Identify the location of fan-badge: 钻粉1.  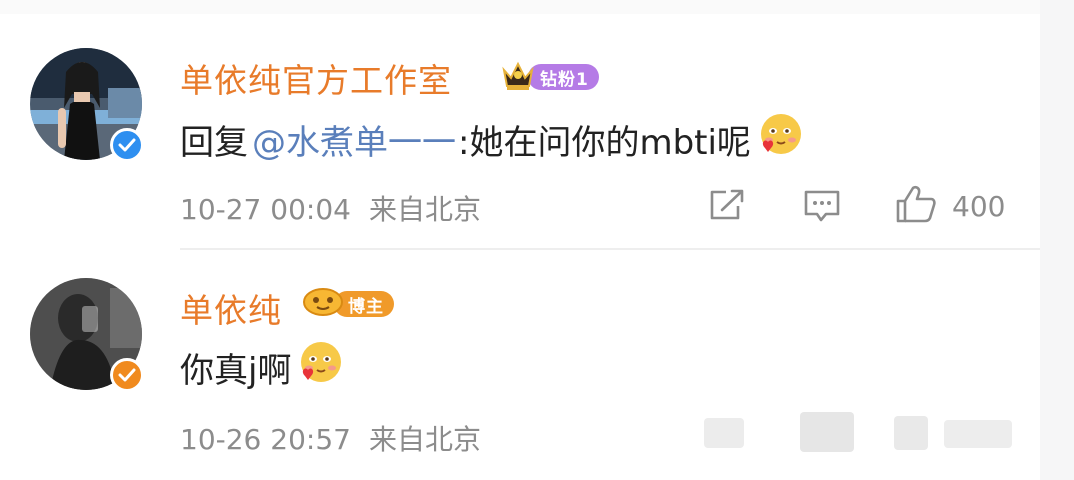
(549, 77).